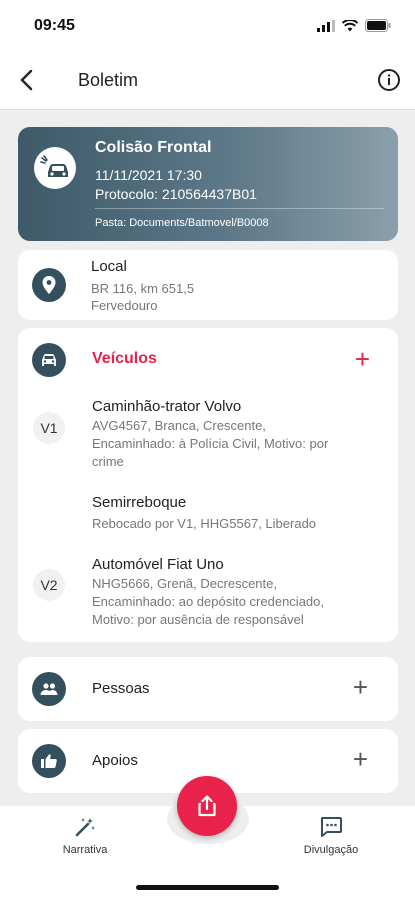 The image size is (415, 900). What do you see at coordinates (207, 80) in the screenshot?
I see `app-bar: Boletim` at bounding box center [207, 80].